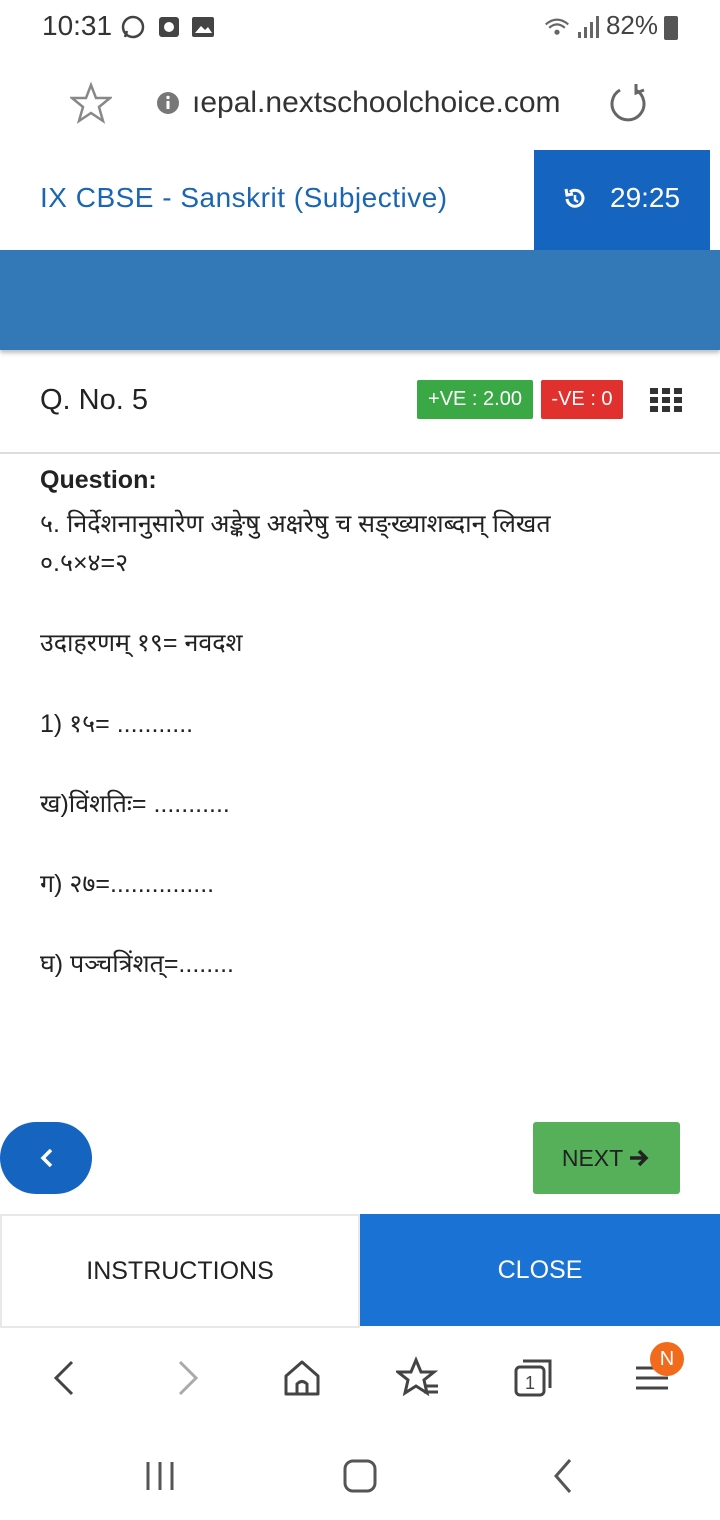  What do you see at coordinates (530, 1383) in the screenshot?
I see `tabs-count: 1` at bounding box center [530, 1383].